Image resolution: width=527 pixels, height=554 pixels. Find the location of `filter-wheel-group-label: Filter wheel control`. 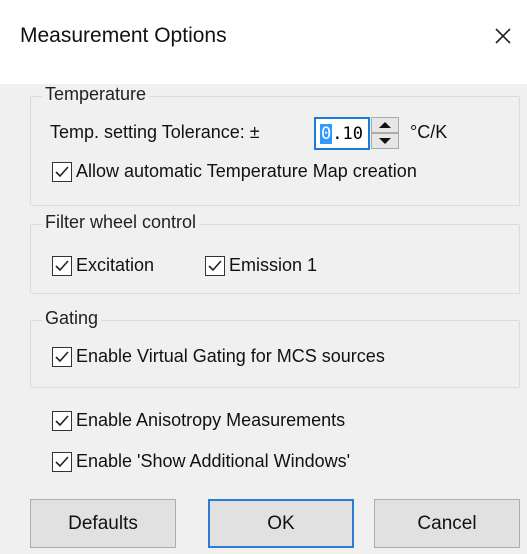

filter-wheel-group-label: Filter wheel control is located at coordinates (121, 222).